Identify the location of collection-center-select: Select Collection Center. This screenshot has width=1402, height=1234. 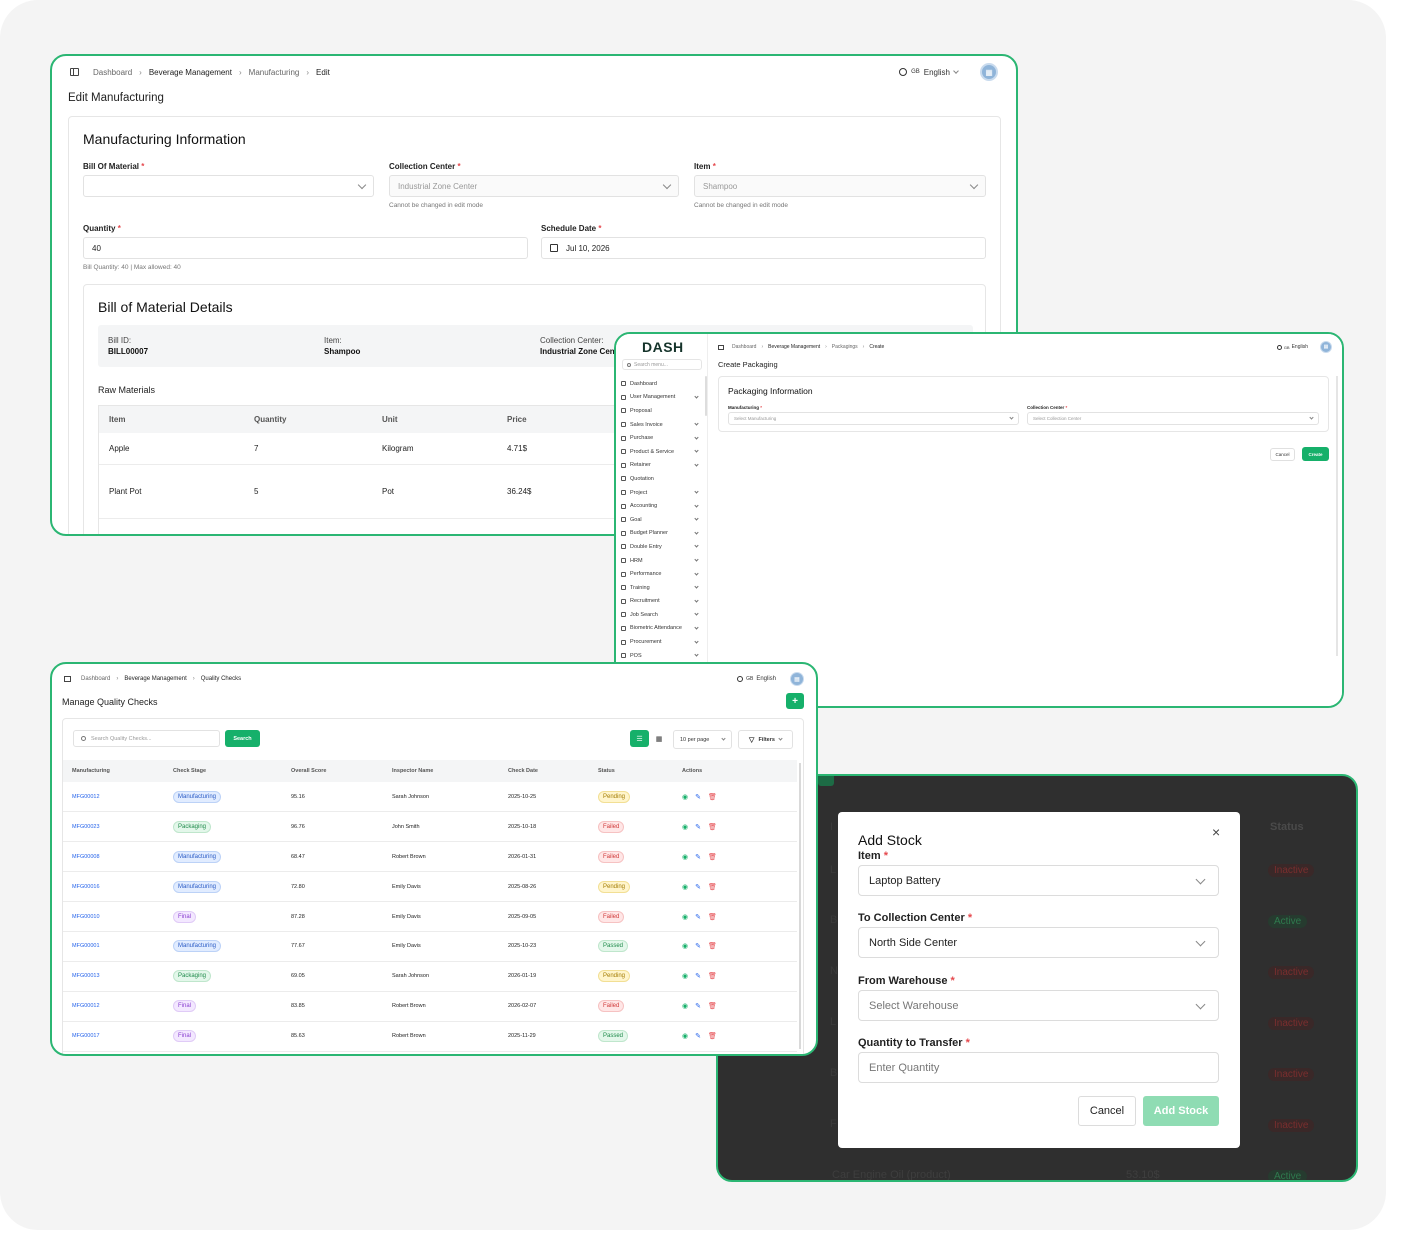
(1173, 418).